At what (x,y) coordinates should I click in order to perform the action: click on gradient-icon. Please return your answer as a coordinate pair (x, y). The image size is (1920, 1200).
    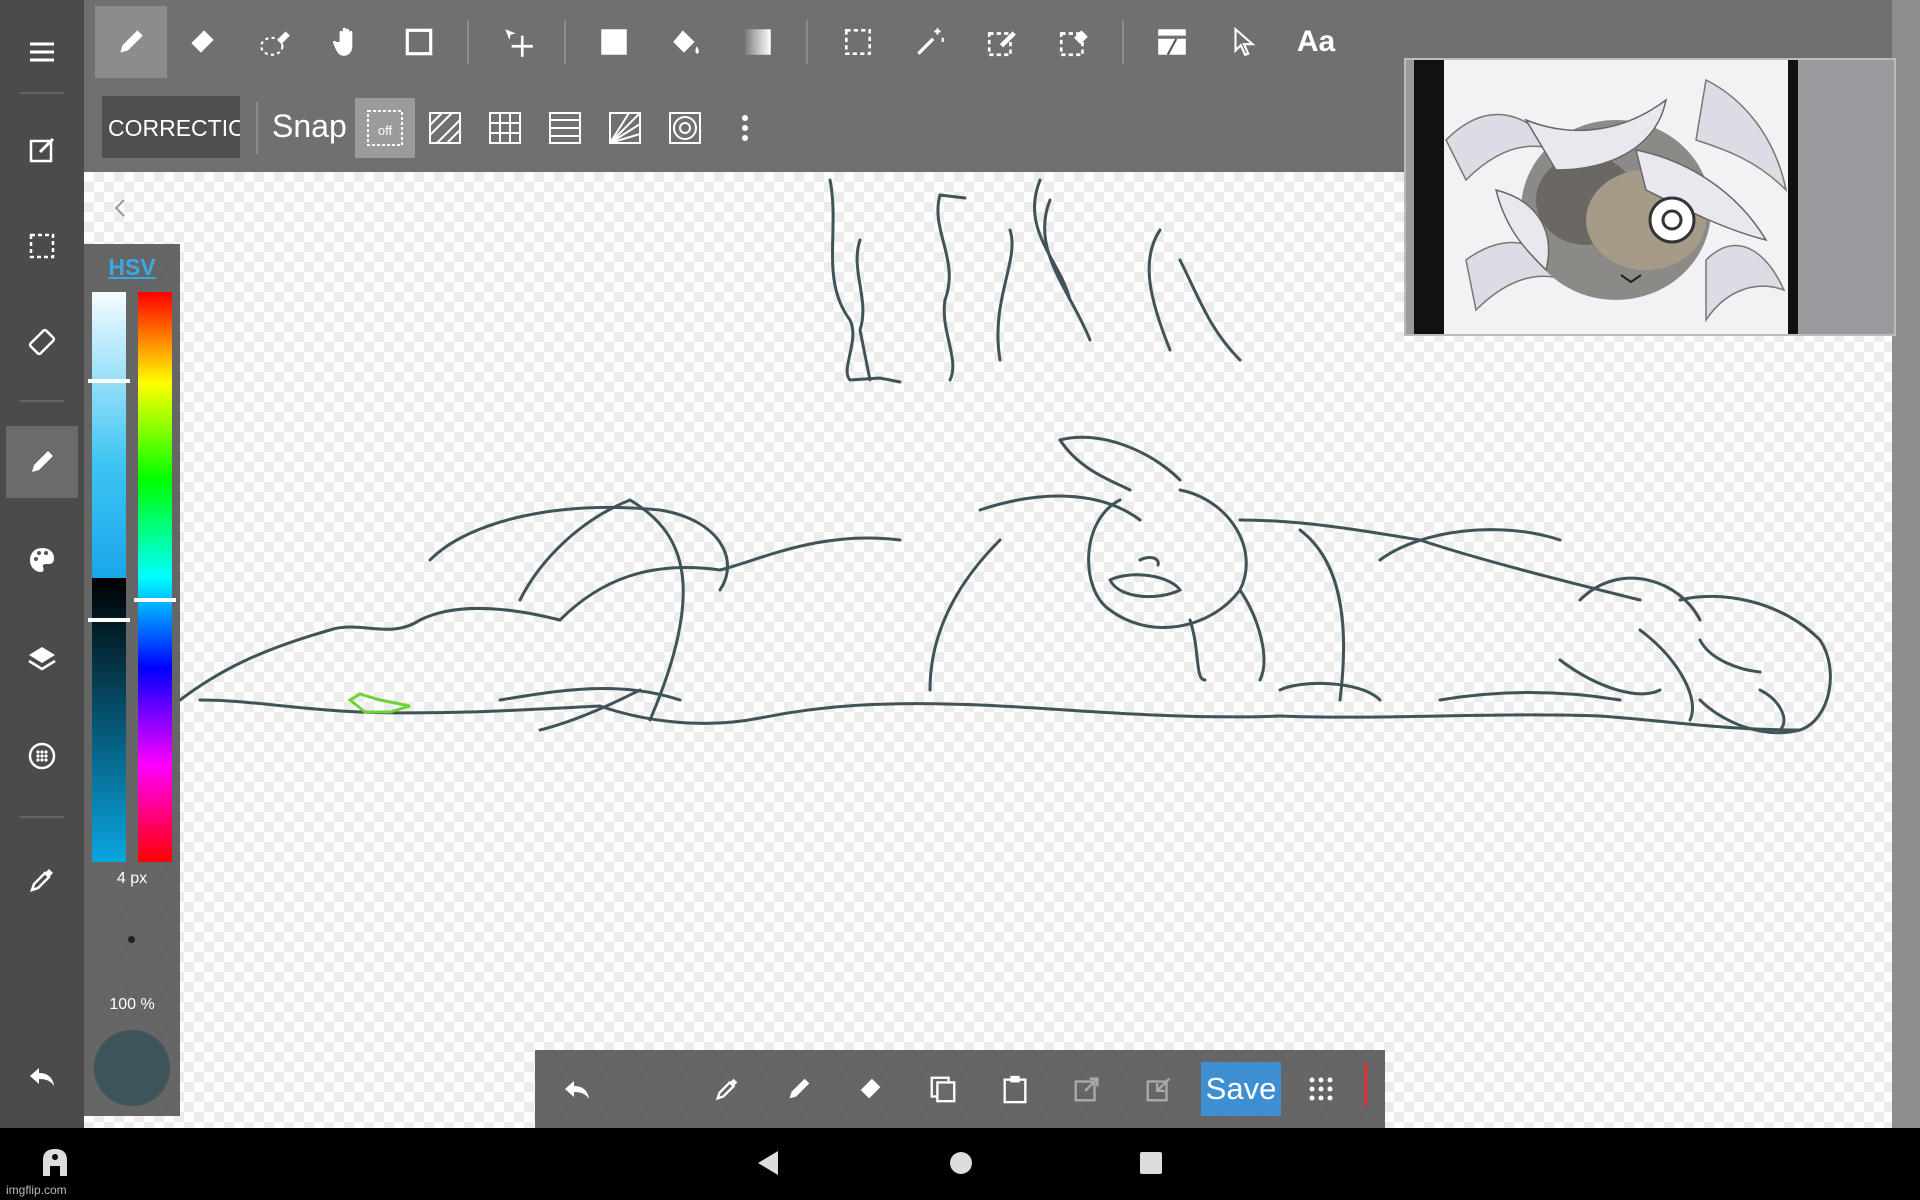
    Looking at the image, I should click on (758, 42).